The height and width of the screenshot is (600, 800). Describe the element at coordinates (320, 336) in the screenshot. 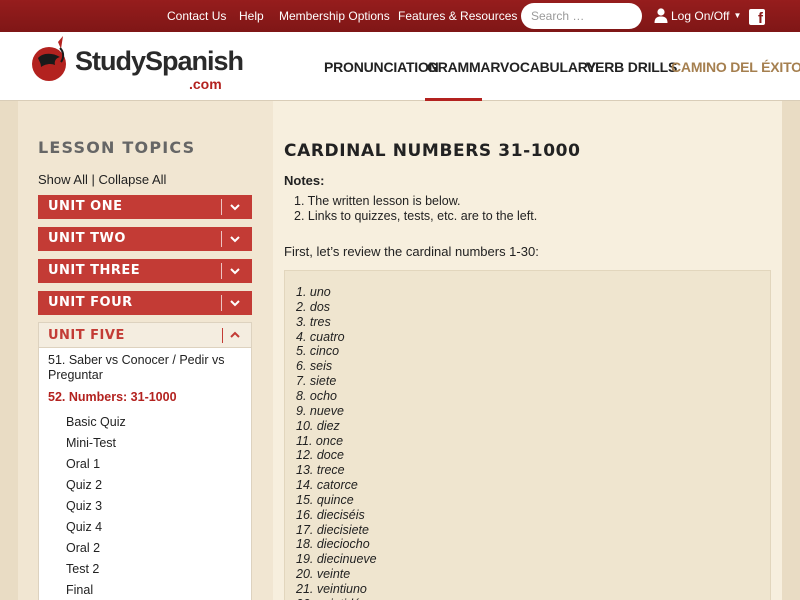

I see `number-item: 4. cuatro` at that location.